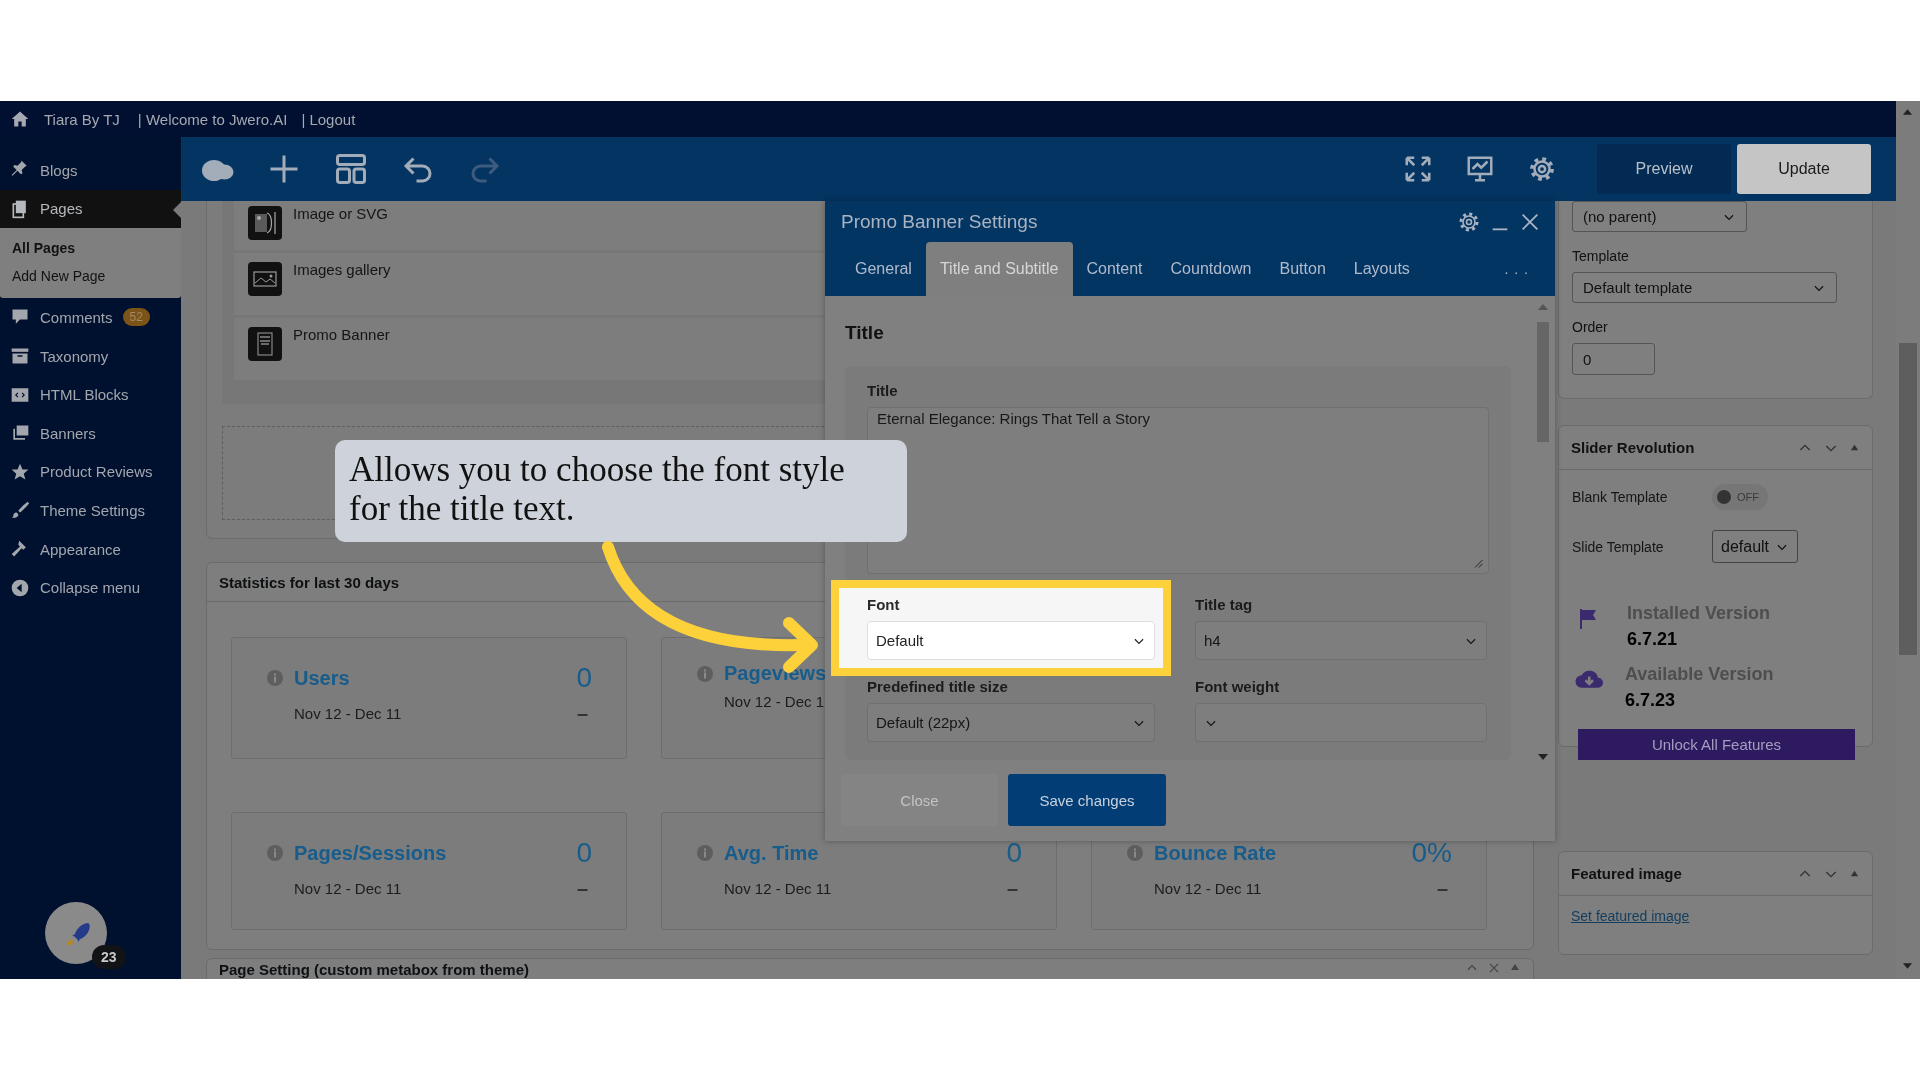 This screenshot has height=1080, width=1920. I want to click on modal-title: Promo Banner Settings, so click(939, 221).